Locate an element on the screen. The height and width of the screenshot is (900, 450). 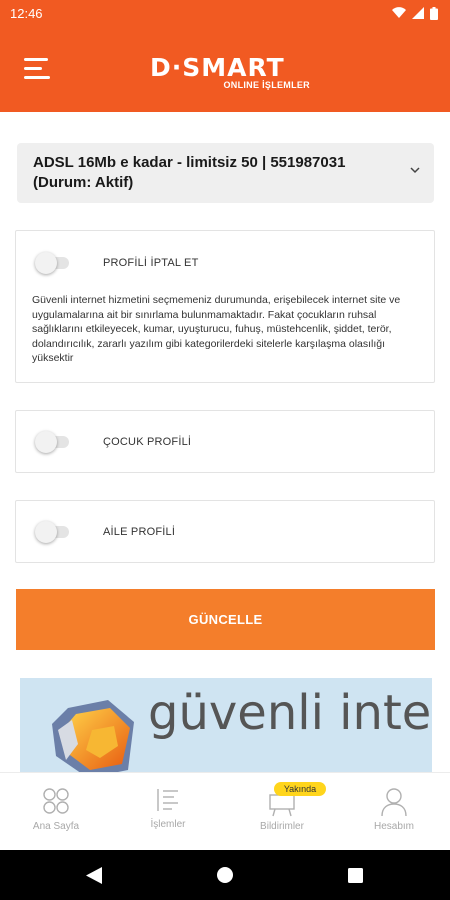
nav-item-home: Ana Sayfa is located at coordinates (56, 812).